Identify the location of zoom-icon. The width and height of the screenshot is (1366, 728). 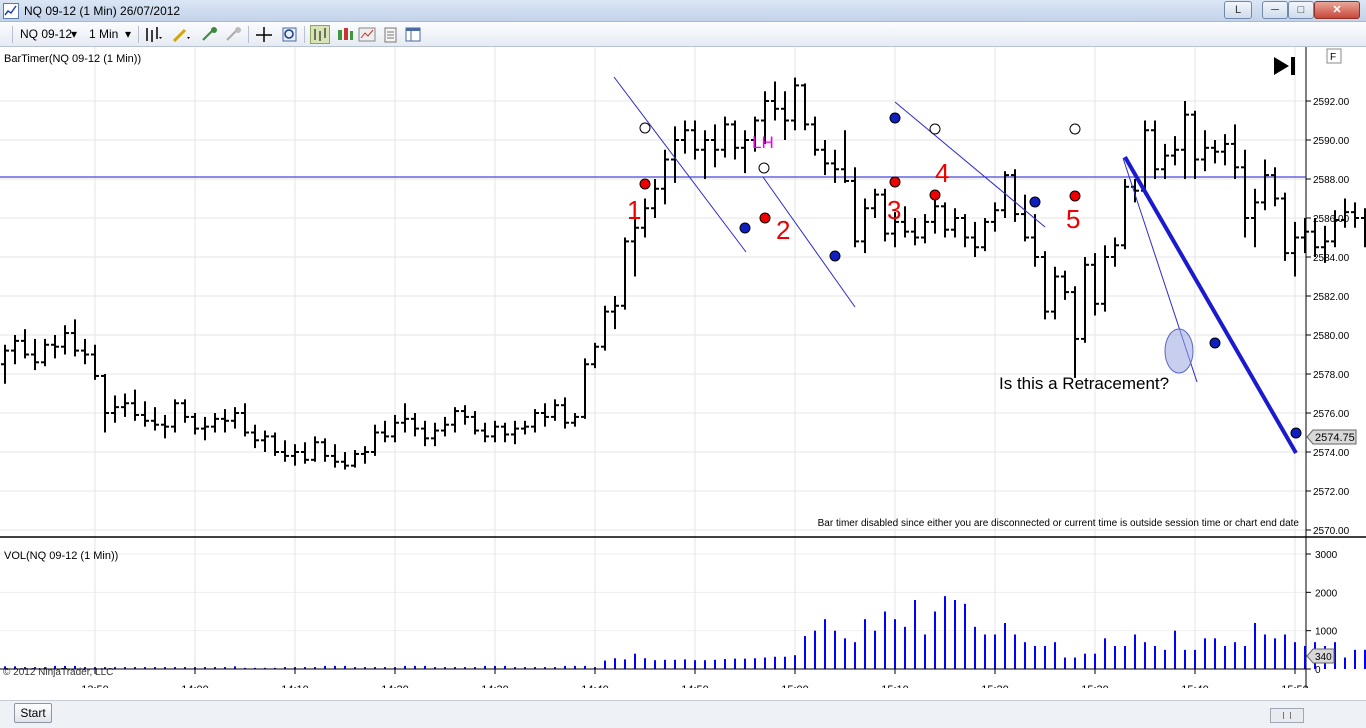
(290, 34).